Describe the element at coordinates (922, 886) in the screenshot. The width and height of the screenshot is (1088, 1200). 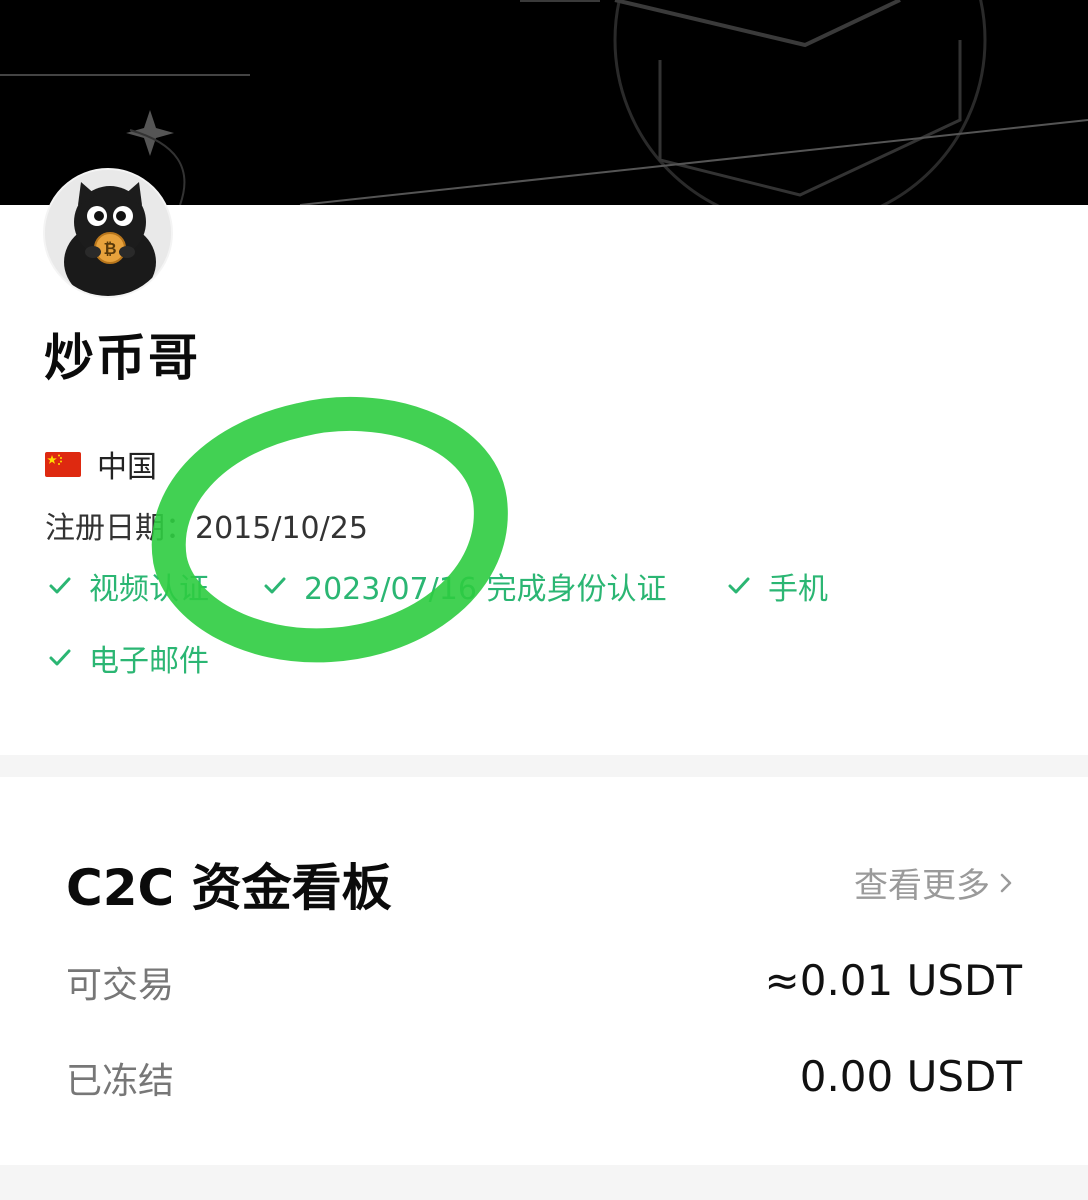
I see `view-more-label: 查看更多` at that location.